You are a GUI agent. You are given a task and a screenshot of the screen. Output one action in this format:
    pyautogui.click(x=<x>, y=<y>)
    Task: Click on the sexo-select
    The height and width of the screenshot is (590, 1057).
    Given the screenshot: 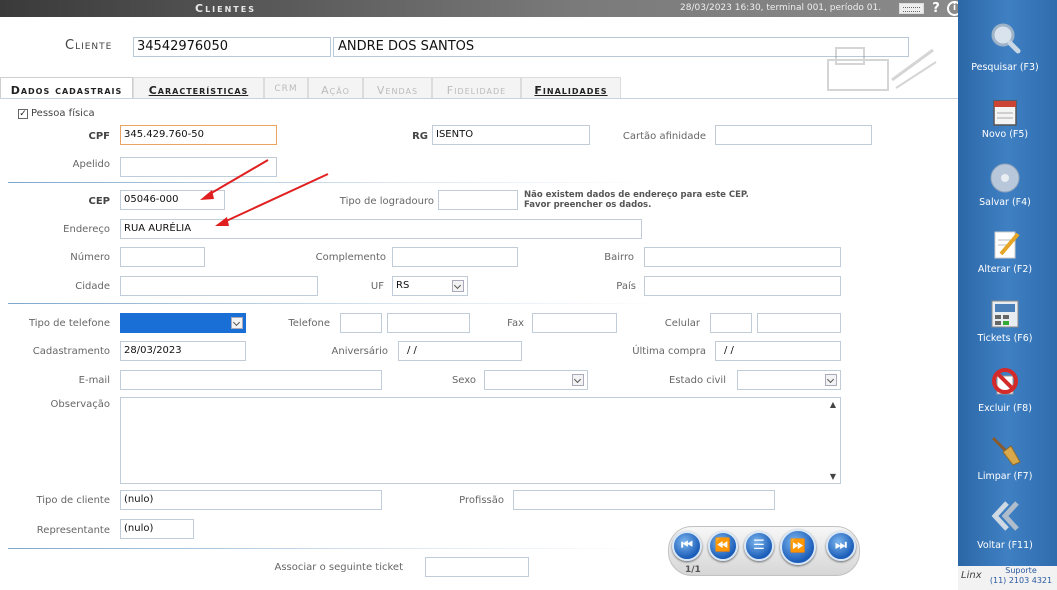 What is the action you would take?
    pyautogui.click(x=536, y=380)
    